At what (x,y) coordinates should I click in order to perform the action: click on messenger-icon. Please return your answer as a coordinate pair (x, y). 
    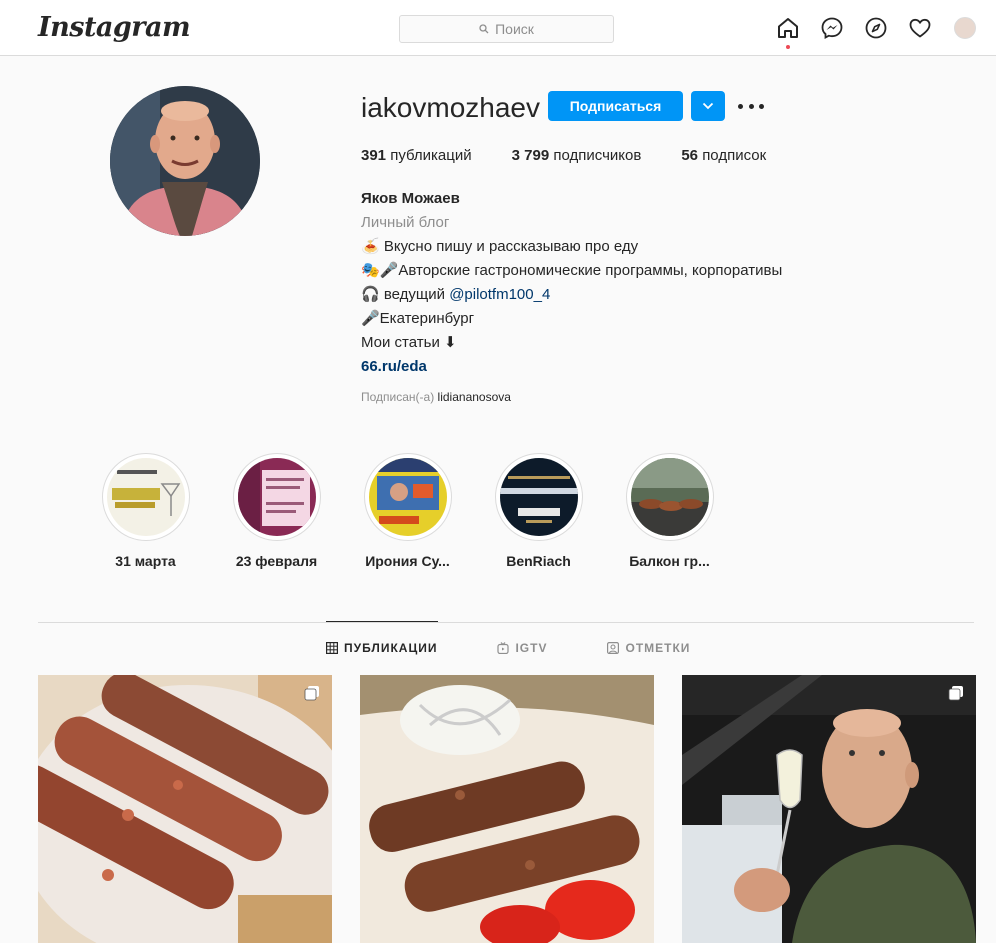
    Looking at the image, I should click on (832, 28).